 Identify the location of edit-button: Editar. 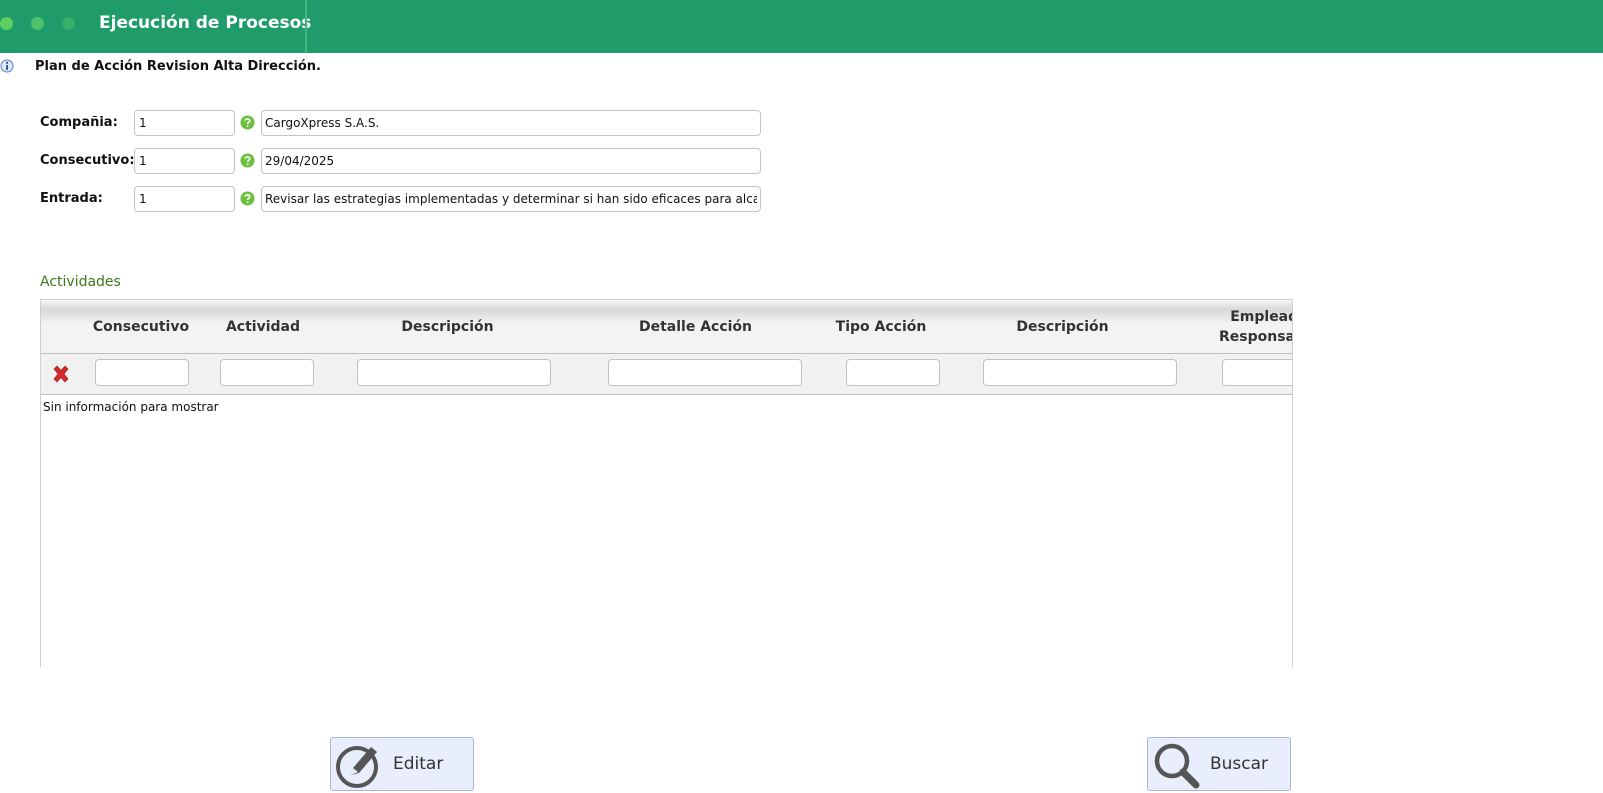
(402, 764).